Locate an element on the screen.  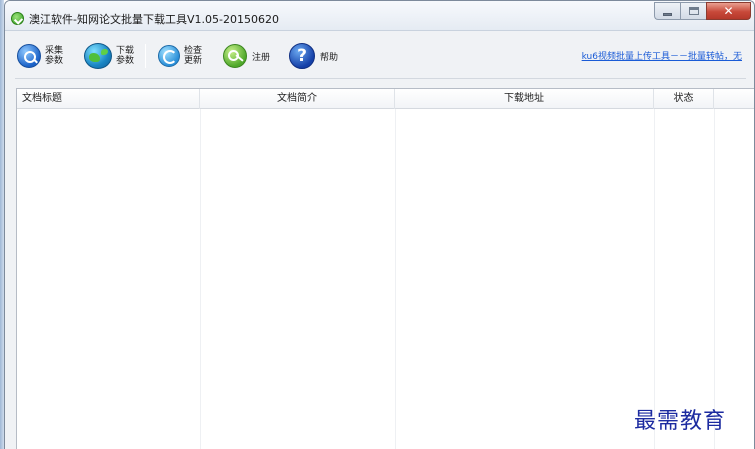
help-button: ? 帮助 is located at coordinates (313, 56).